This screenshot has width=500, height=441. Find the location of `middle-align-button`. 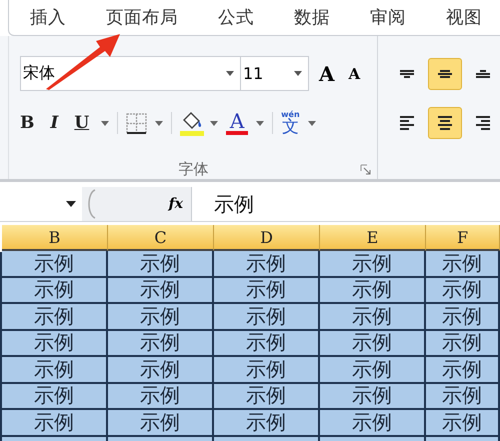

middle-align-button is located at coordinates (445, 74).